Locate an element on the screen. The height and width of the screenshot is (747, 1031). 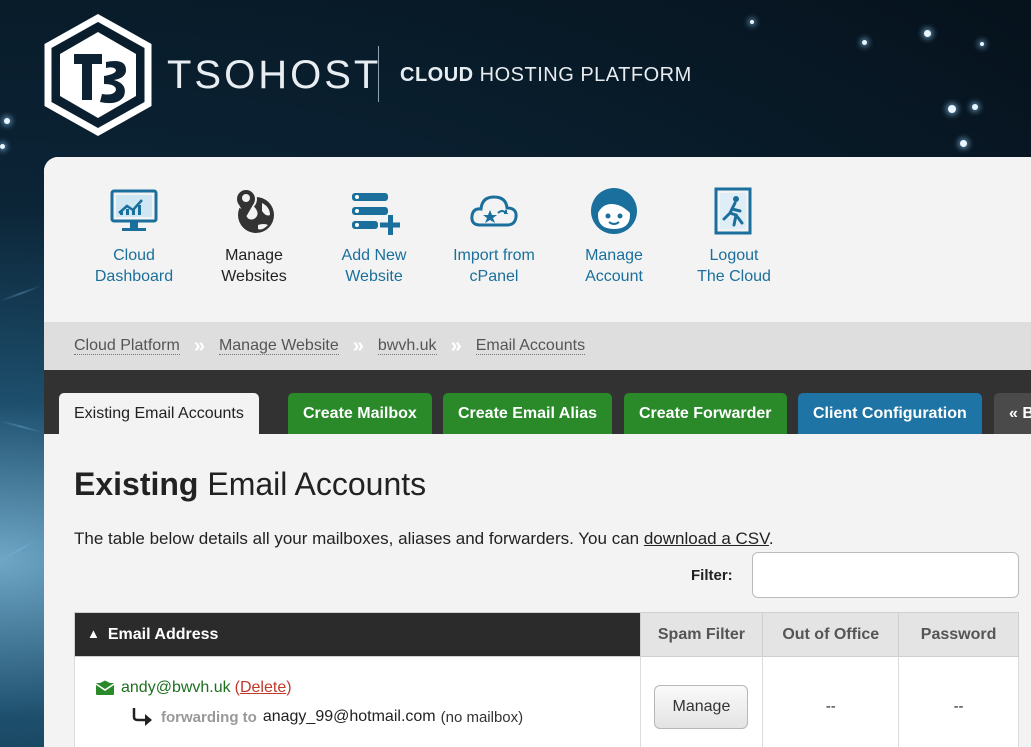
sort-up-icon: ▲ is located at coordinates (93, 633).